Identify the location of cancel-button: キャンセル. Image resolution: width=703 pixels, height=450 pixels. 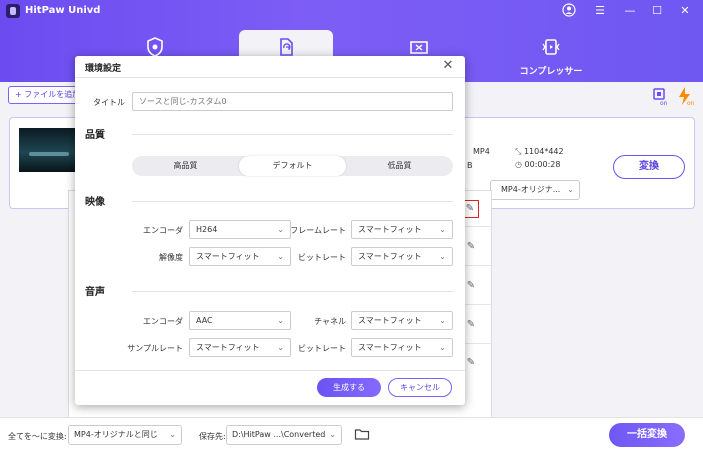
(420, 387).